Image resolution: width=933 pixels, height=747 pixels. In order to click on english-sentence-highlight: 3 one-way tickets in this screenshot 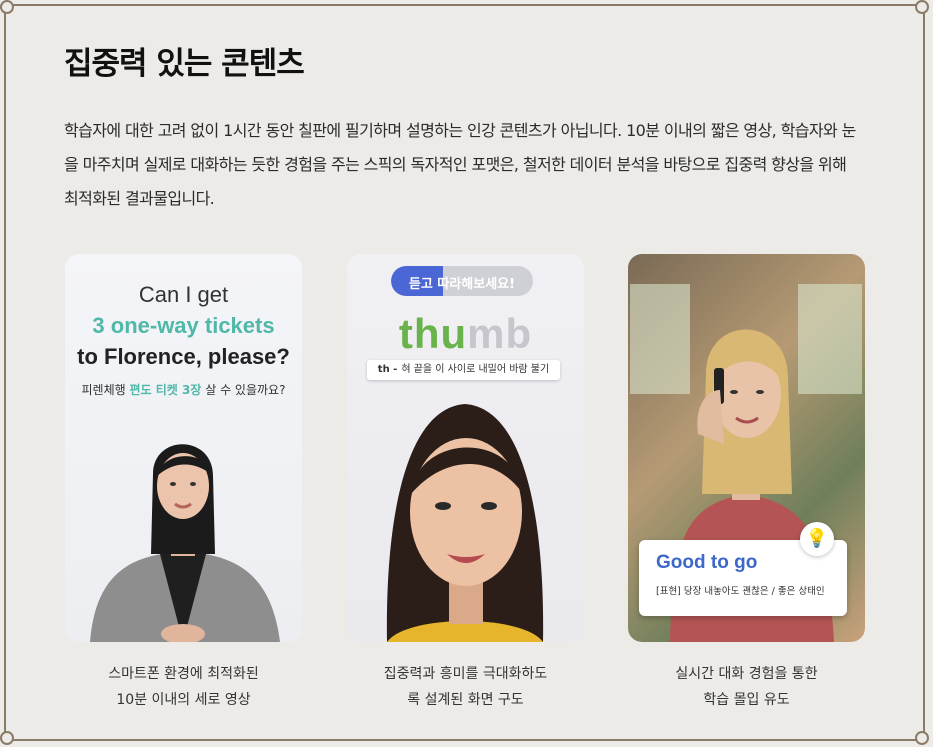, I will do `click(183, 325)`.